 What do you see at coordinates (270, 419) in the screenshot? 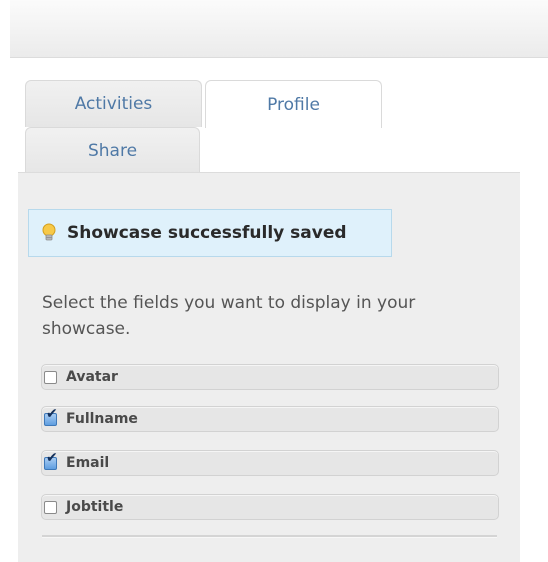
I see `field-row-fullname: ✔ Fullname` at bounding box center [270, 419].